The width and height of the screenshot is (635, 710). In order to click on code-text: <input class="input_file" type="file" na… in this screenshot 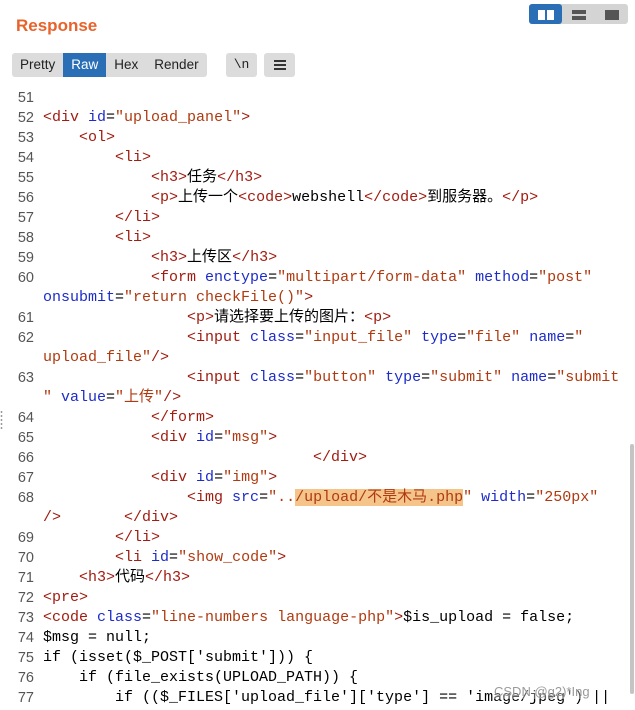, I will do `click(385, 337)`.